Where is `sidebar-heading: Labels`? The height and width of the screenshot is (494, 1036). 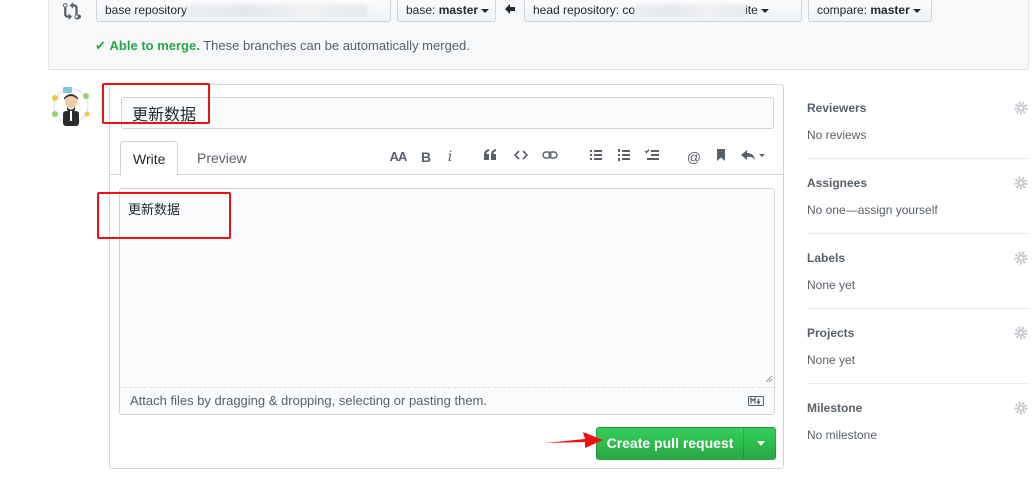
sidebar-heading: Labels is located at coordinates (826, 258).